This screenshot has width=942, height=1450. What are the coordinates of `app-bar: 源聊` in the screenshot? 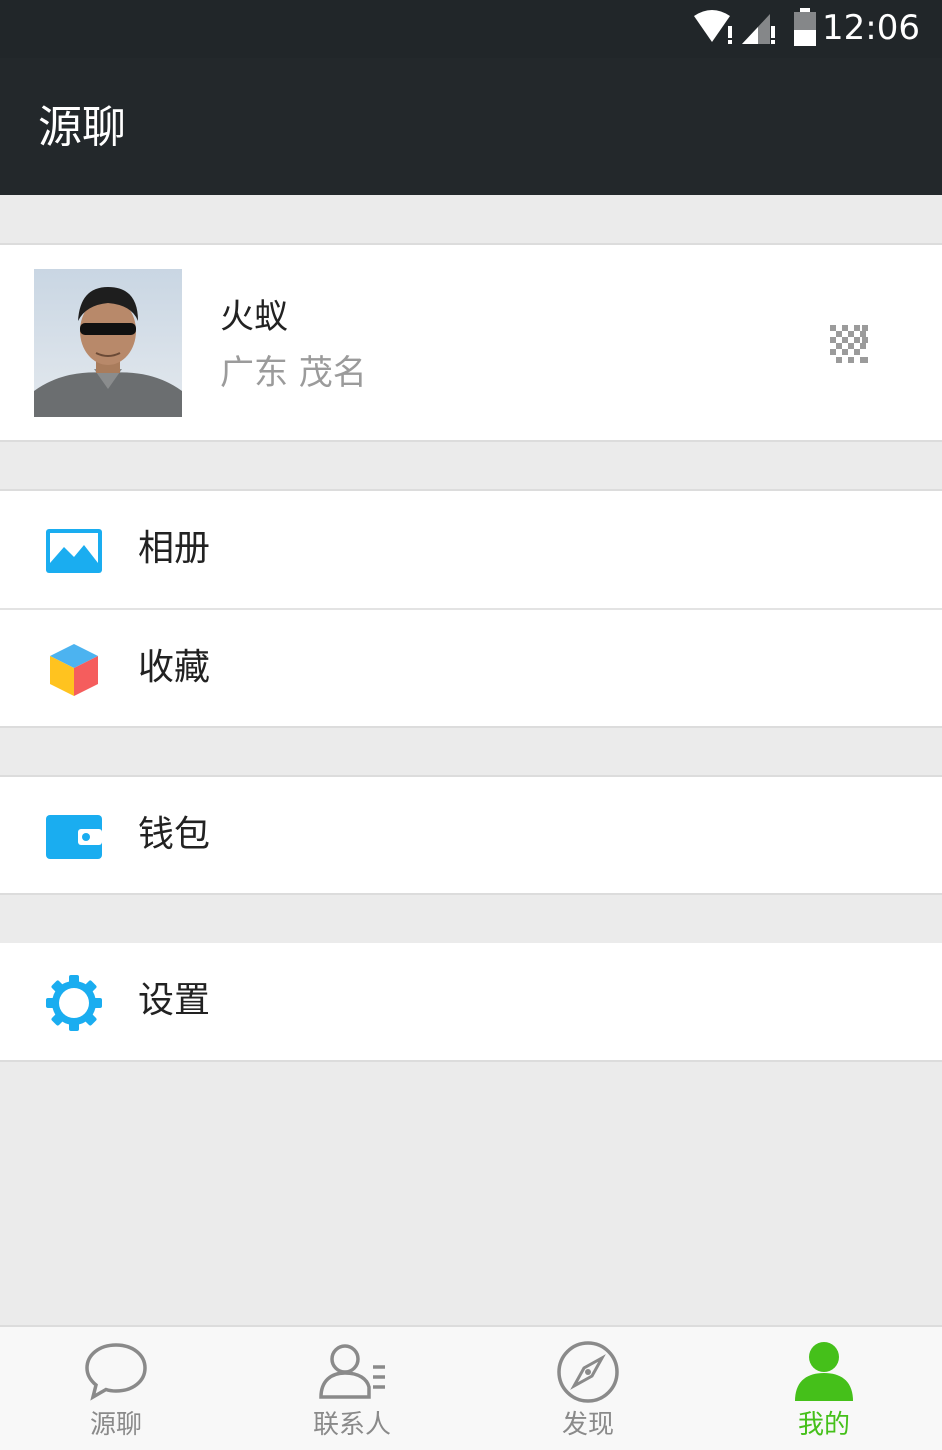 It's located at (471, 126).